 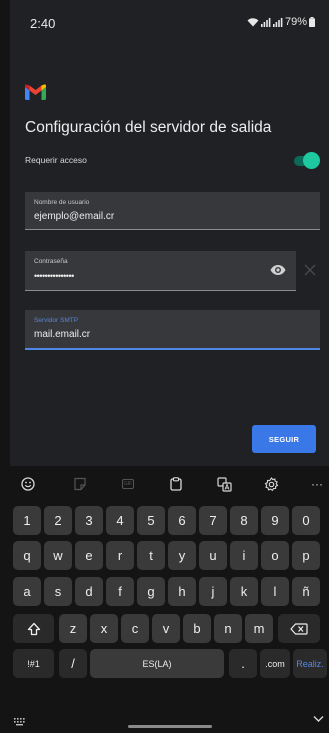 I want to click on action-key: Realiz., so click(x=310, y=663).